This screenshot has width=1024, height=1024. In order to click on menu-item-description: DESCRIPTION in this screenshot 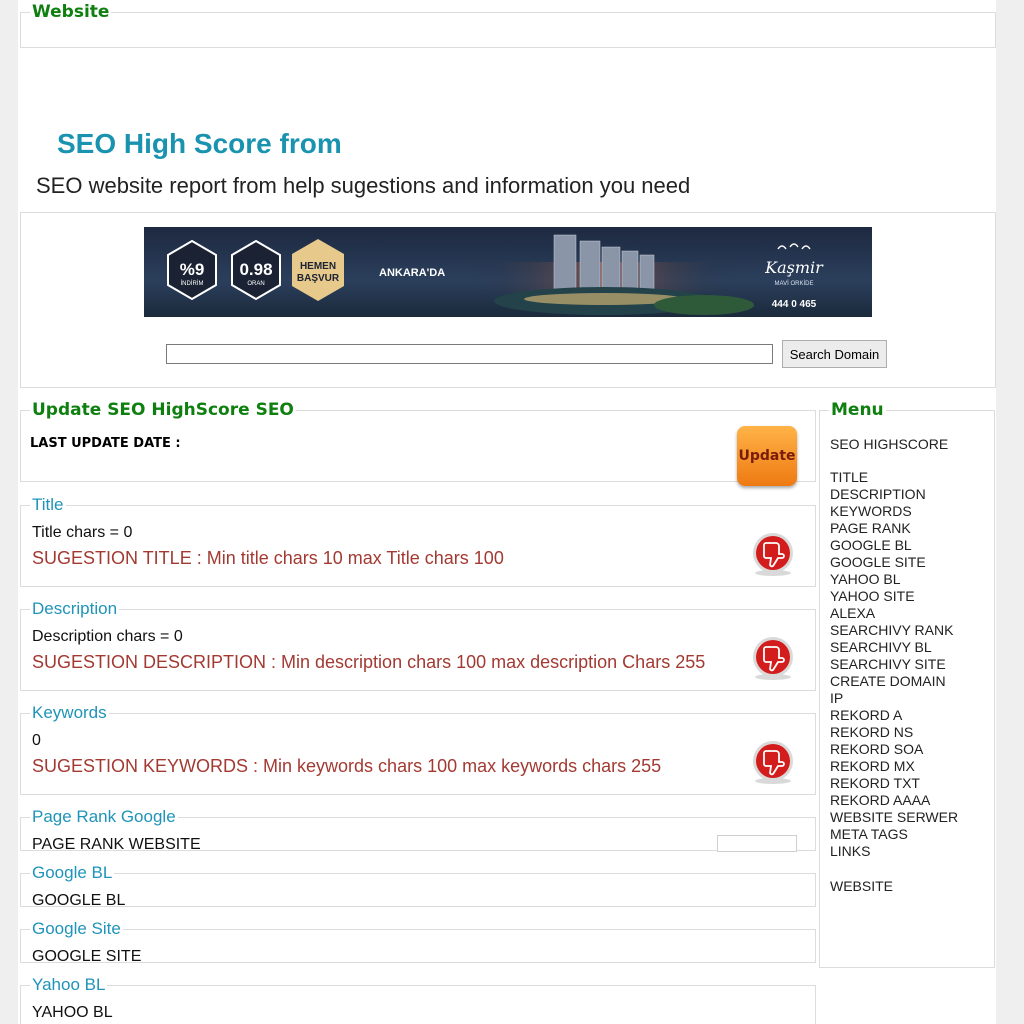, I will do `click(894, 494)`.